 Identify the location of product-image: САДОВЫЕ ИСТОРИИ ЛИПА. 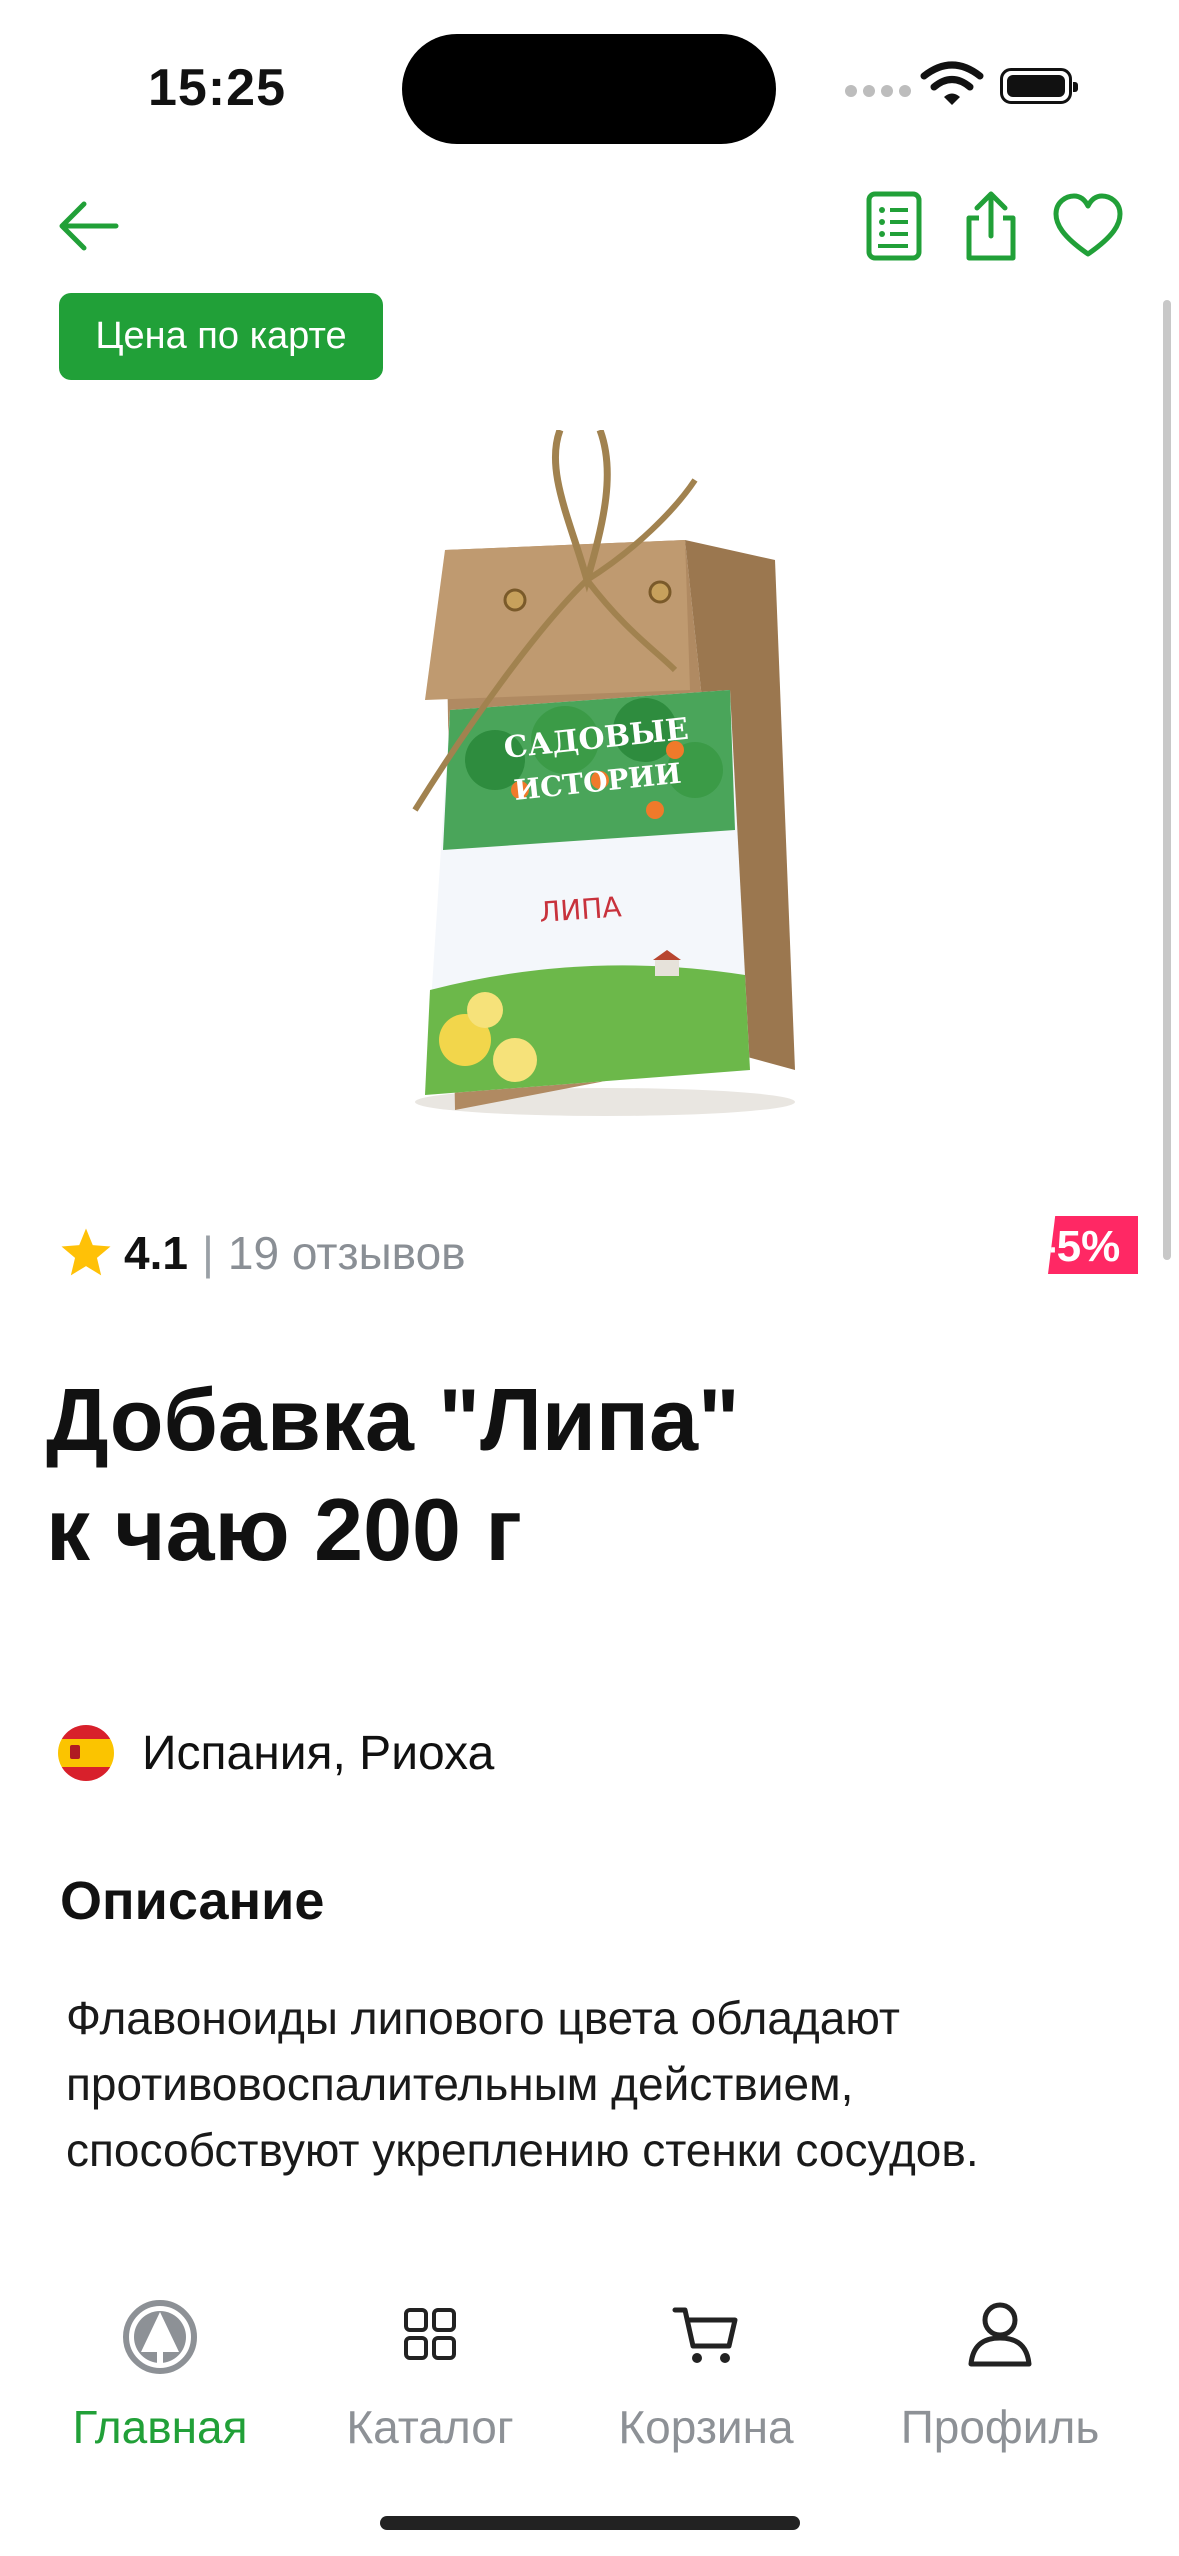
(595, 780).